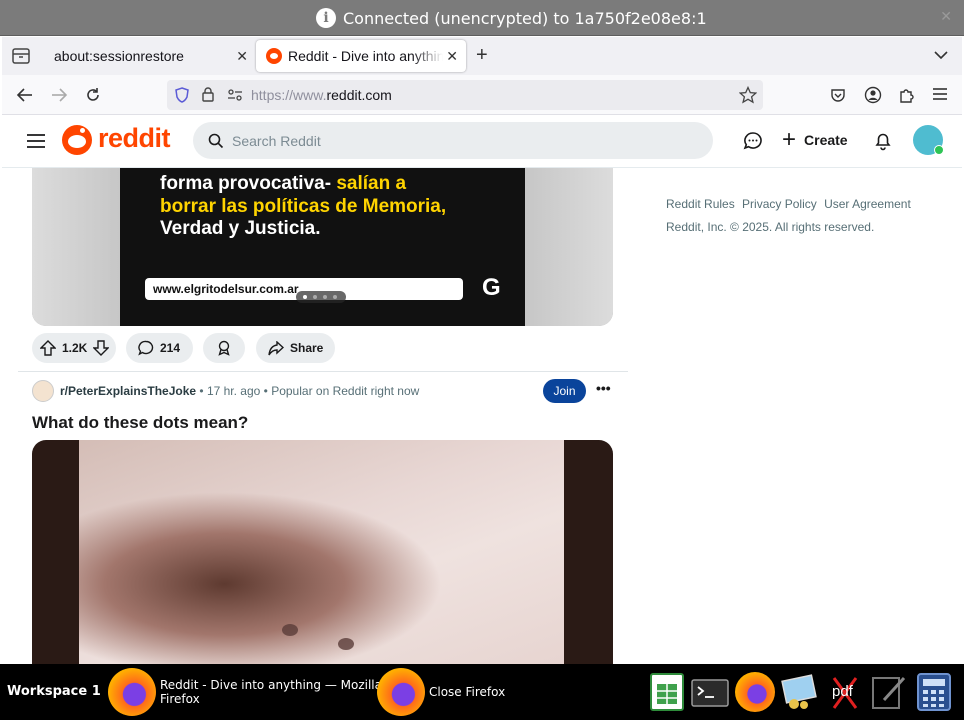 The height and width of the screenshot is (720, 964). Describe the element at coordinates (838, 95) in the screenshot. I see `pocket-icon` at that location.